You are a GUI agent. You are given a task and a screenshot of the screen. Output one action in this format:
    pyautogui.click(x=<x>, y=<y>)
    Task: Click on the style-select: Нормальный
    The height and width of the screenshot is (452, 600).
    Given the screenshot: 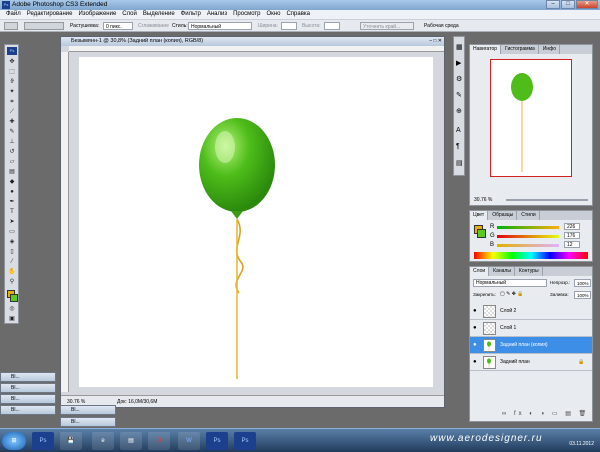 What is the action you would take?
    pyautogui.click(x=220, y=26)
    